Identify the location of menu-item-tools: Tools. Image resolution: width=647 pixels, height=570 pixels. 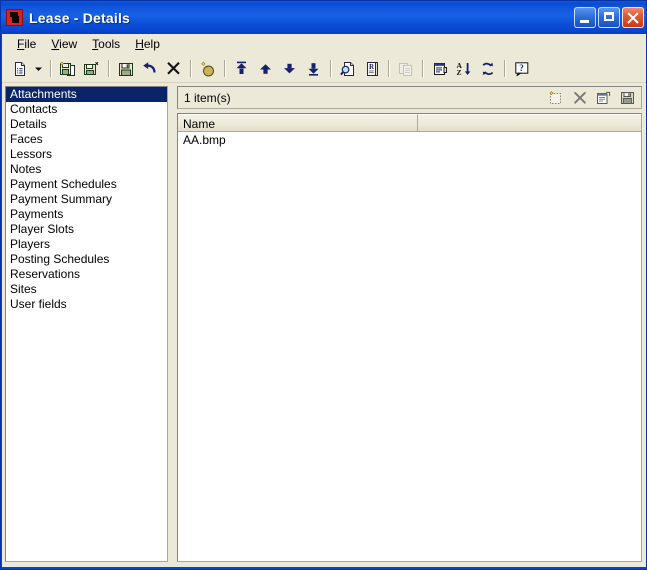
(106, 44).